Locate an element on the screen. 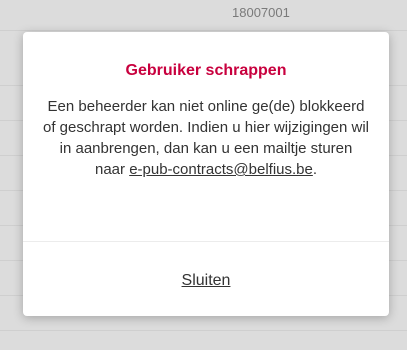 This screenshot has width=407, height=350. dialog-footer: Sluiten is located at coordinates (206, 281).